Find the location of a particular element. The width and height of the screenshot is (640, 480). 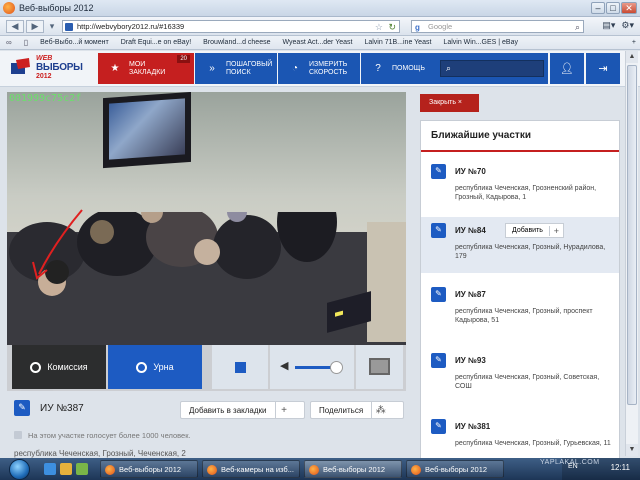

scroll-thumb is located at coordinates (632, 235).